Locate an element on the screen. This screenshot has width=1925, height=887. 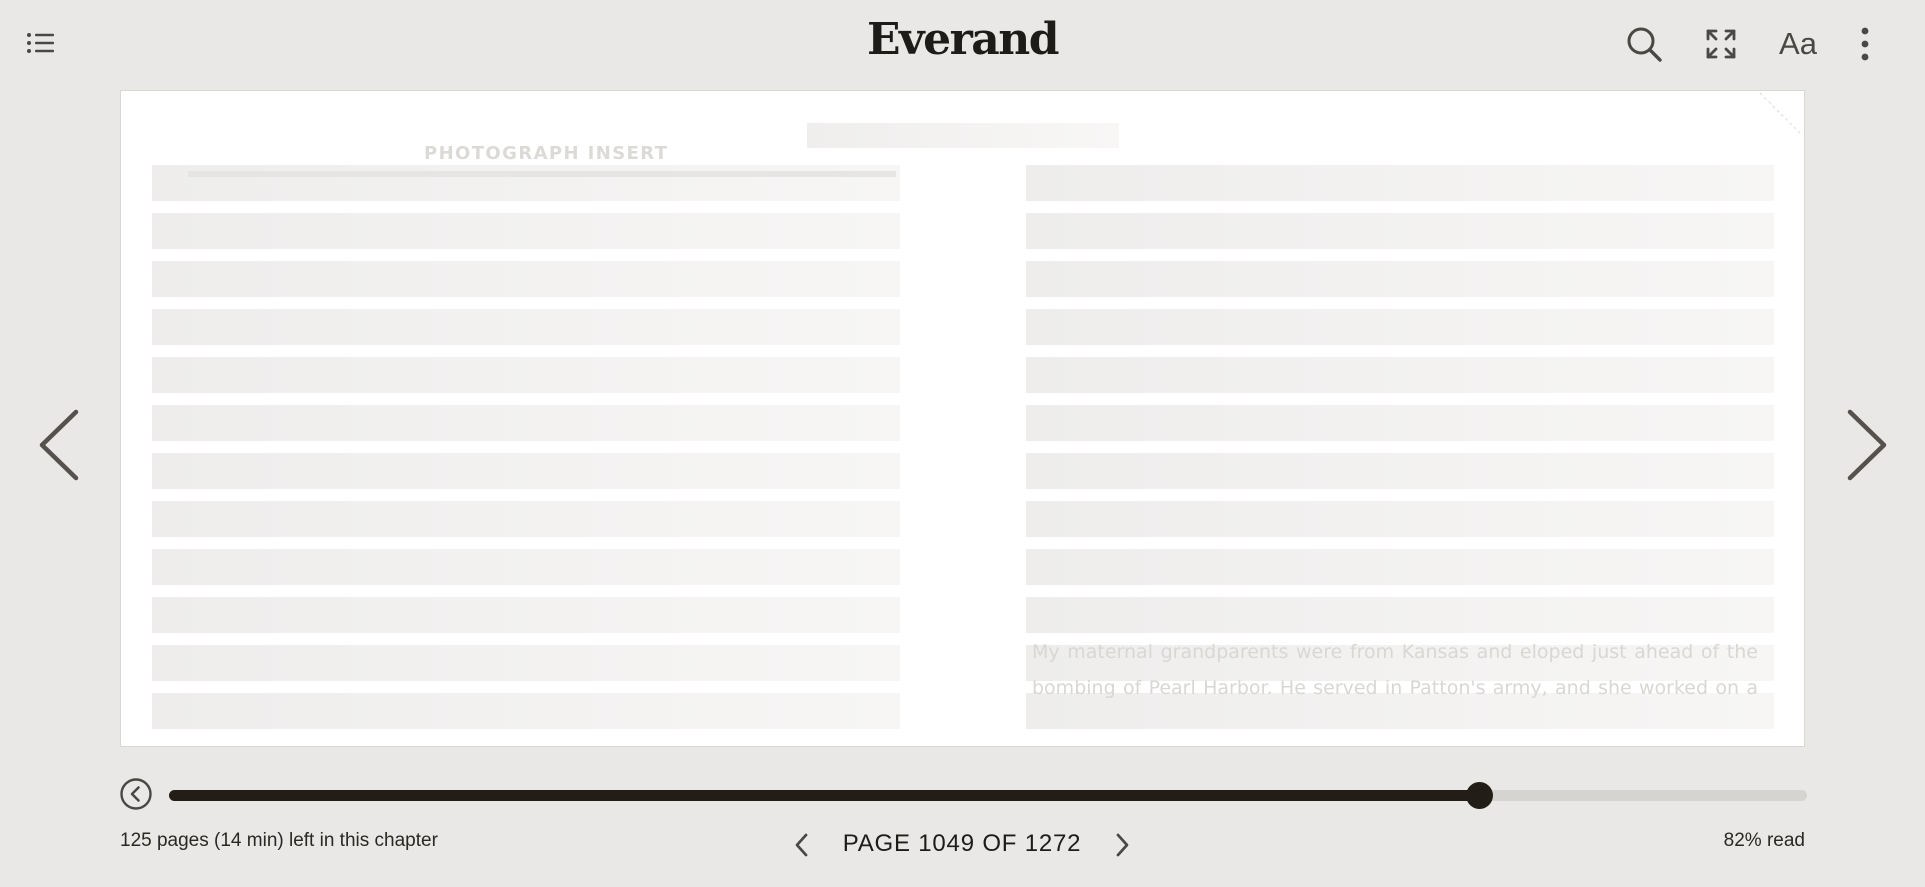
more-vertical-icon is located at coordinates (1865, 44).